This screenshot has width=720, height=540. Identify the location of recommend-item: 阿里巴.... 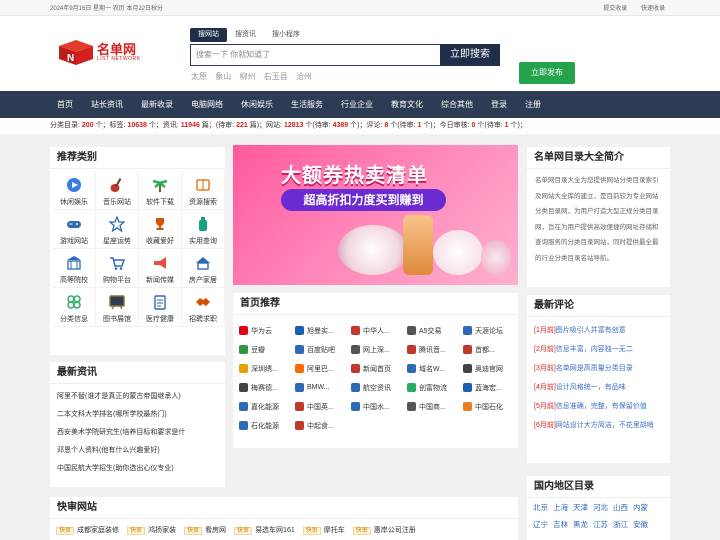
(323, 368).